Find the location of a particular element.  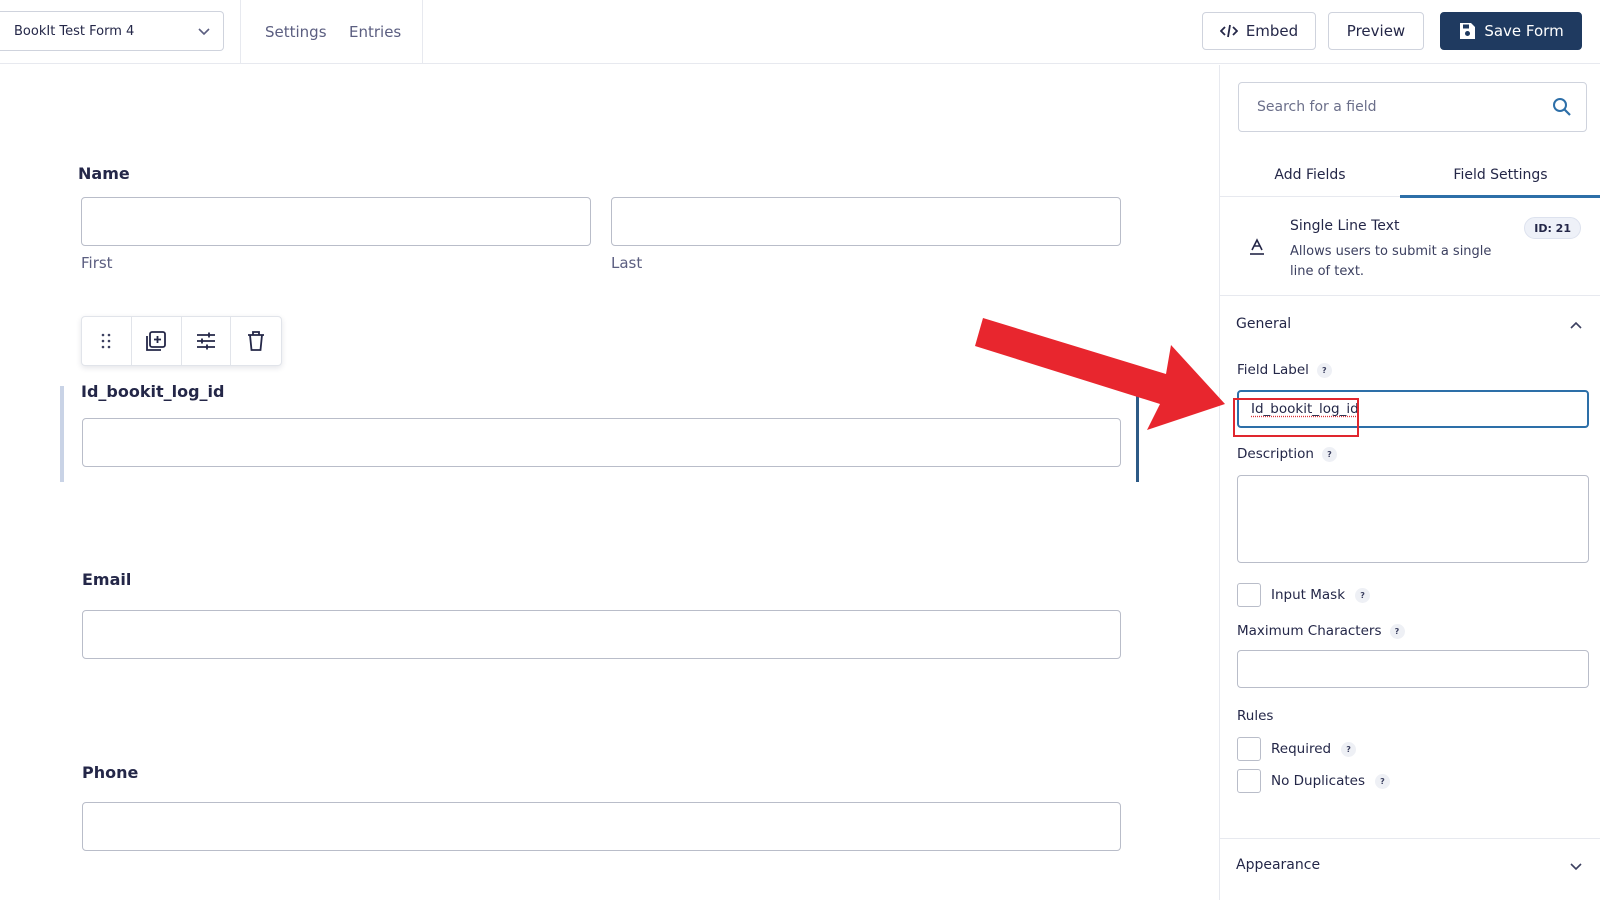

nav-entries-label: Entries is located at coordinates (375, 32).